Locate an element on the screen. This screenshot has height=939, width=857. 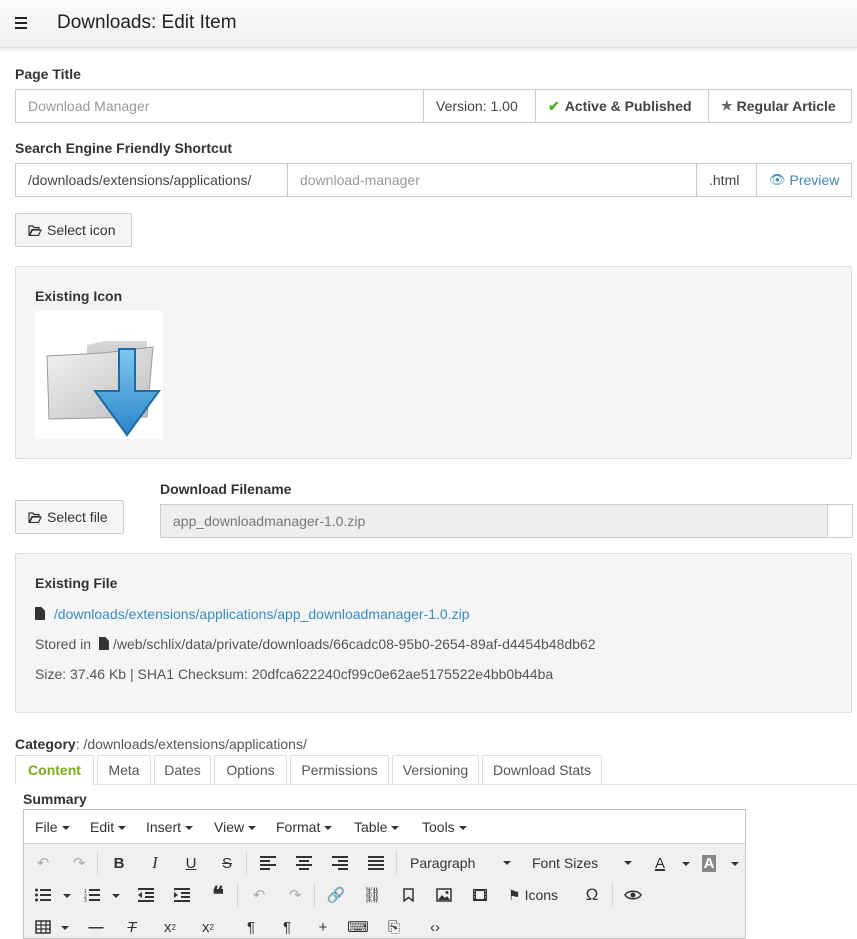
numbered-list-icon: 123 is located at coordinates (92, 895).